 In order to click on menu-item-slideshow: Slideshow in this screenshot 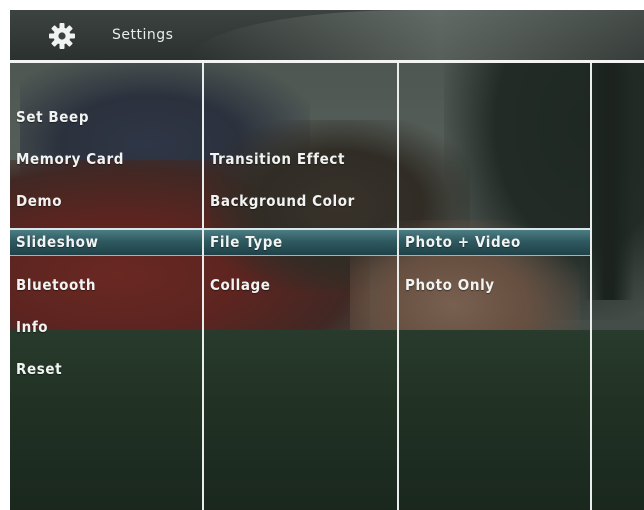, I will do `click(106, 242)`.